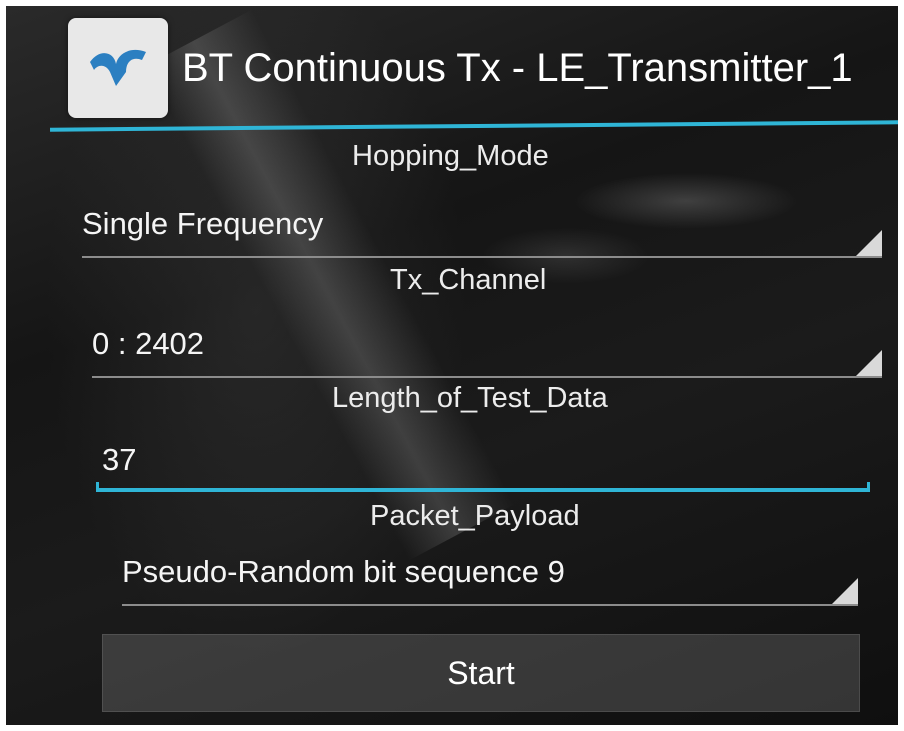  I want to click on length-of-test-data-label: Length_of_Test_Data, so click(470, 398).